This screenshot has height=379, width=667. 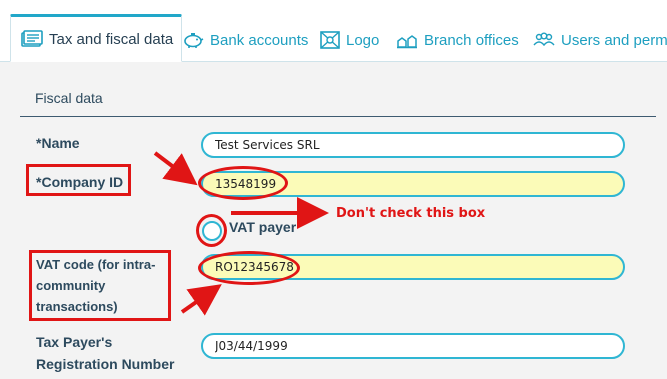 What do you see at coordinates (241, 233) in the screenshot?
I see `annotation-arrows` at bounding box center [241, 233].